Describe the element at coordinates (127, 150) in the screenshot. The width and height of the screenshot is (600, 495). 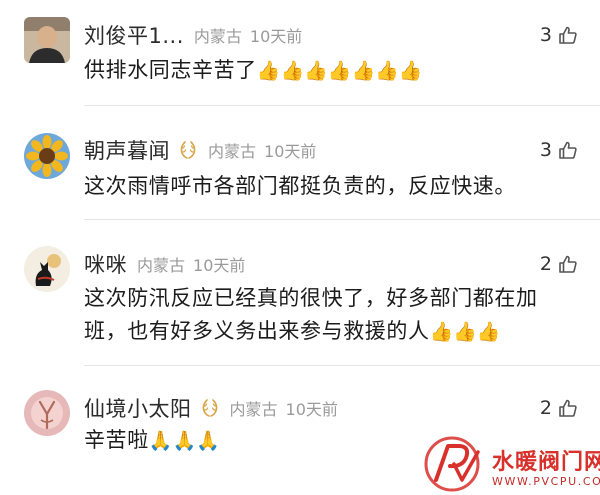
I see `username: 朝声暮闻` at that location.